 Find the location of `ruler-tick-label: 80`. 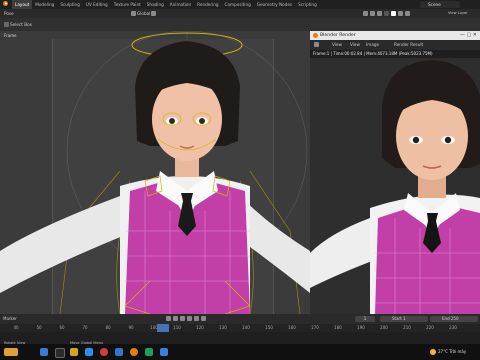

ruler-tick-label: 80 is located at coordinates (108, 327).